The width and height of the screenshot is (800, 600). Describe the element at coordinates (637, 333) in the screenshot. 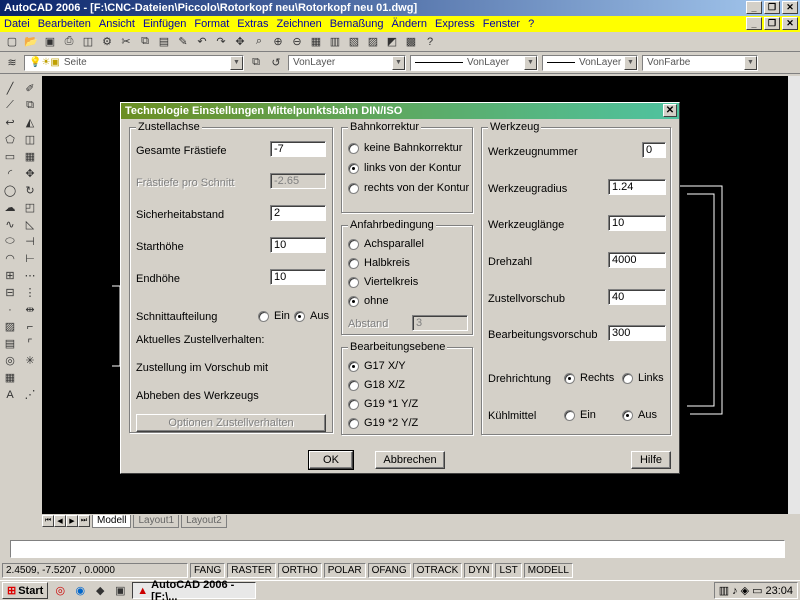

I see `bearbeitungsvorschub-input: 300` at that location.